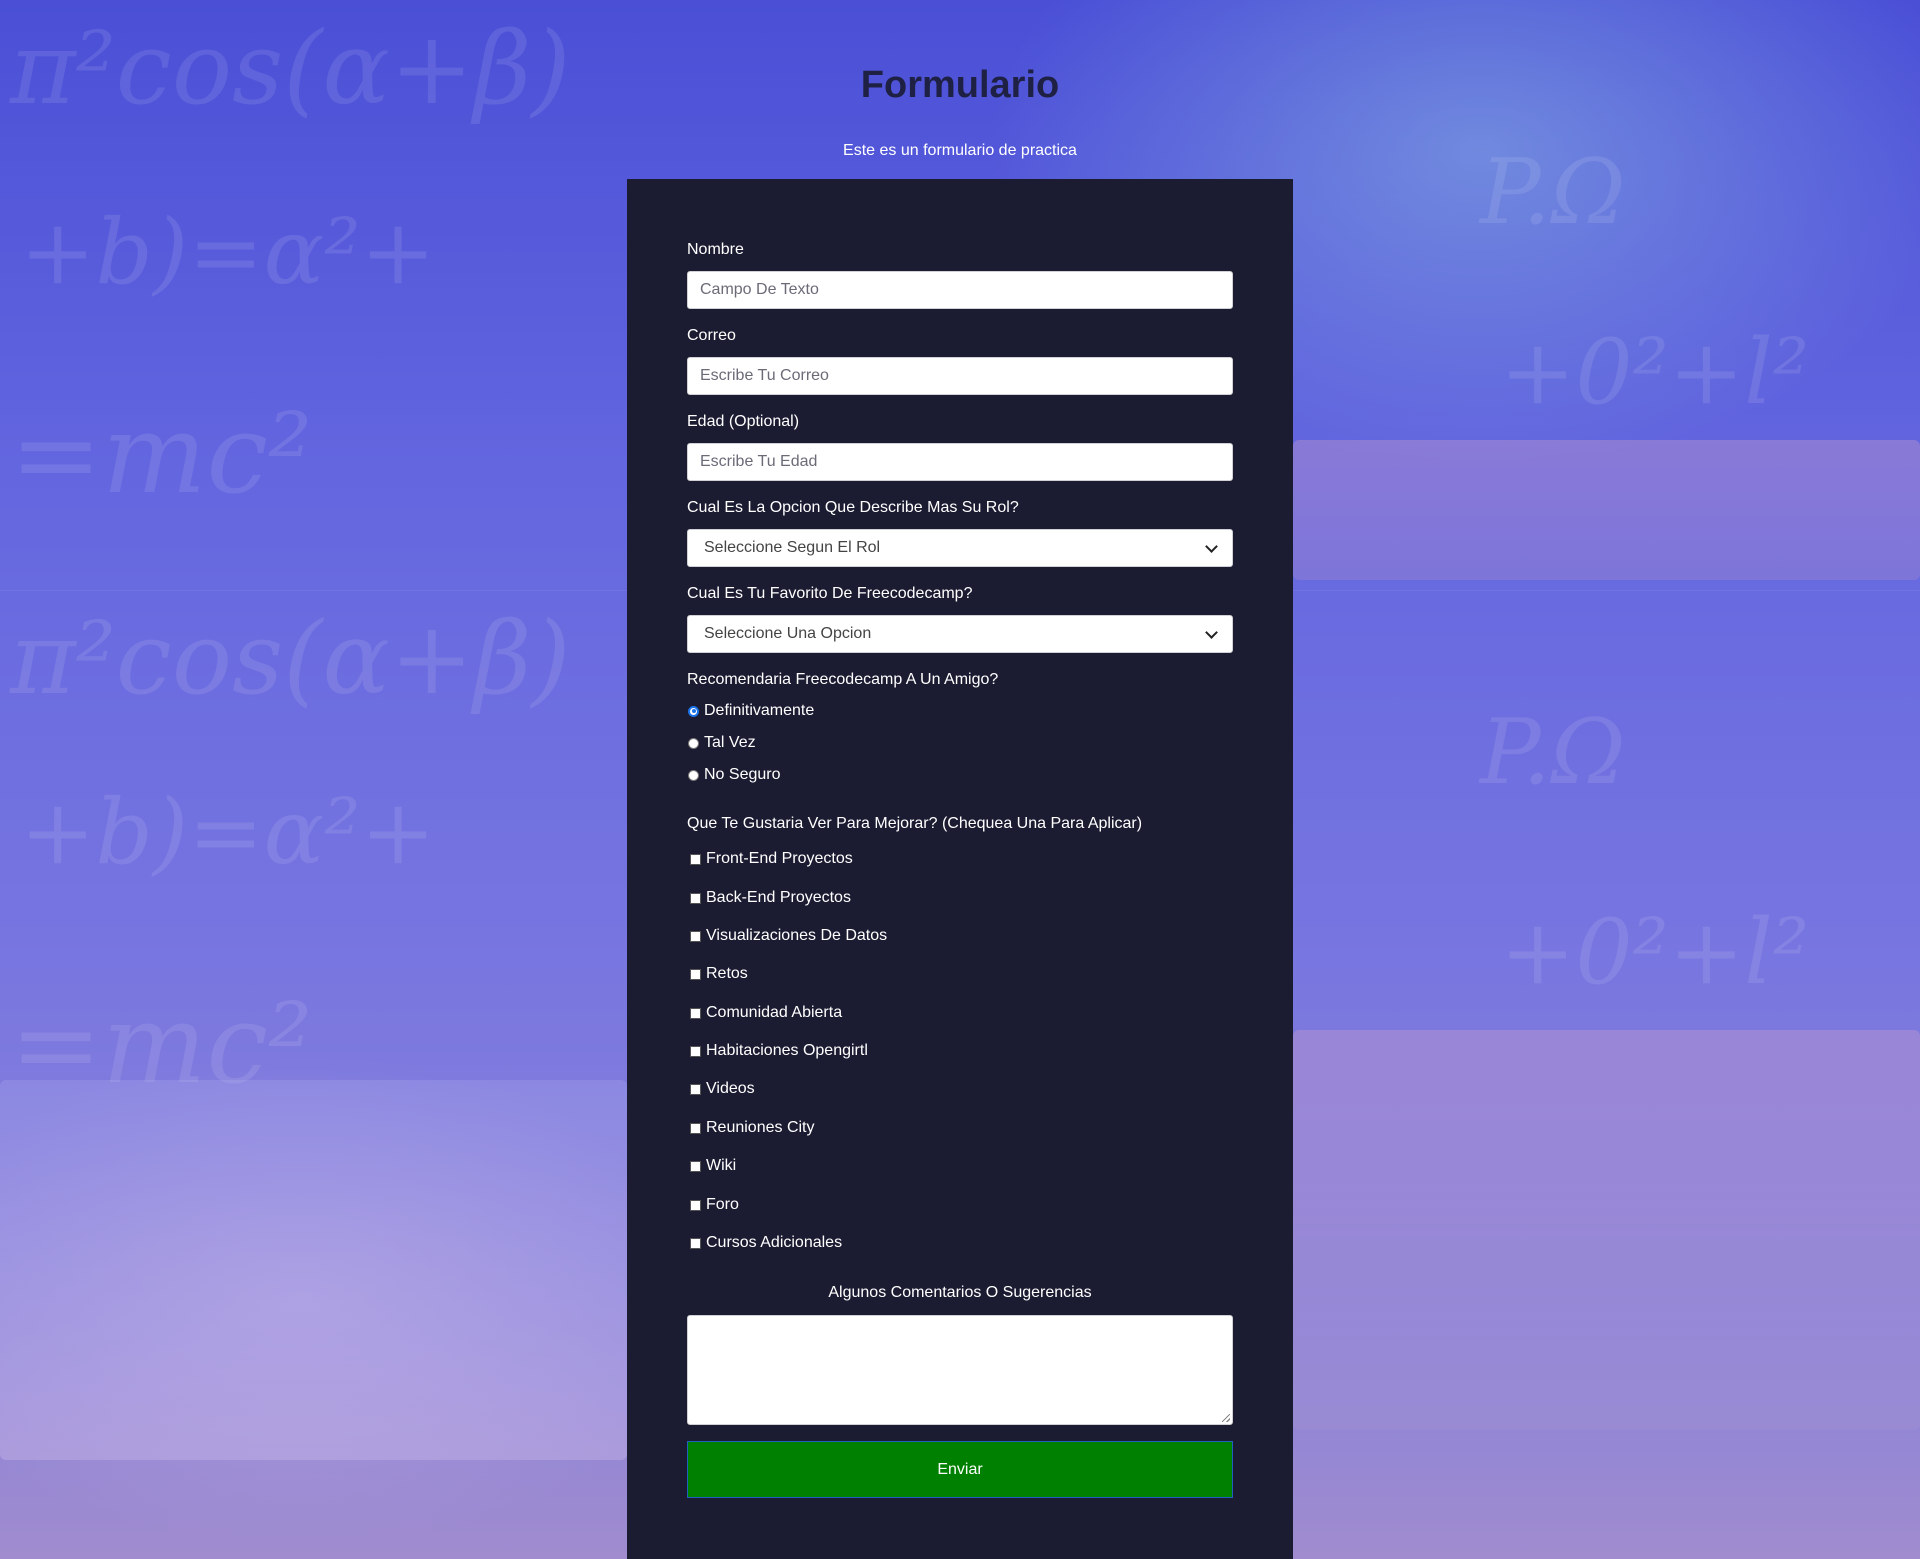 The image size is (1920, 1559). What do you see at coordinates (759, 710) in the screenshot?
I see `radio-option-label: Definitivamente` at bounding box center [759, 710].